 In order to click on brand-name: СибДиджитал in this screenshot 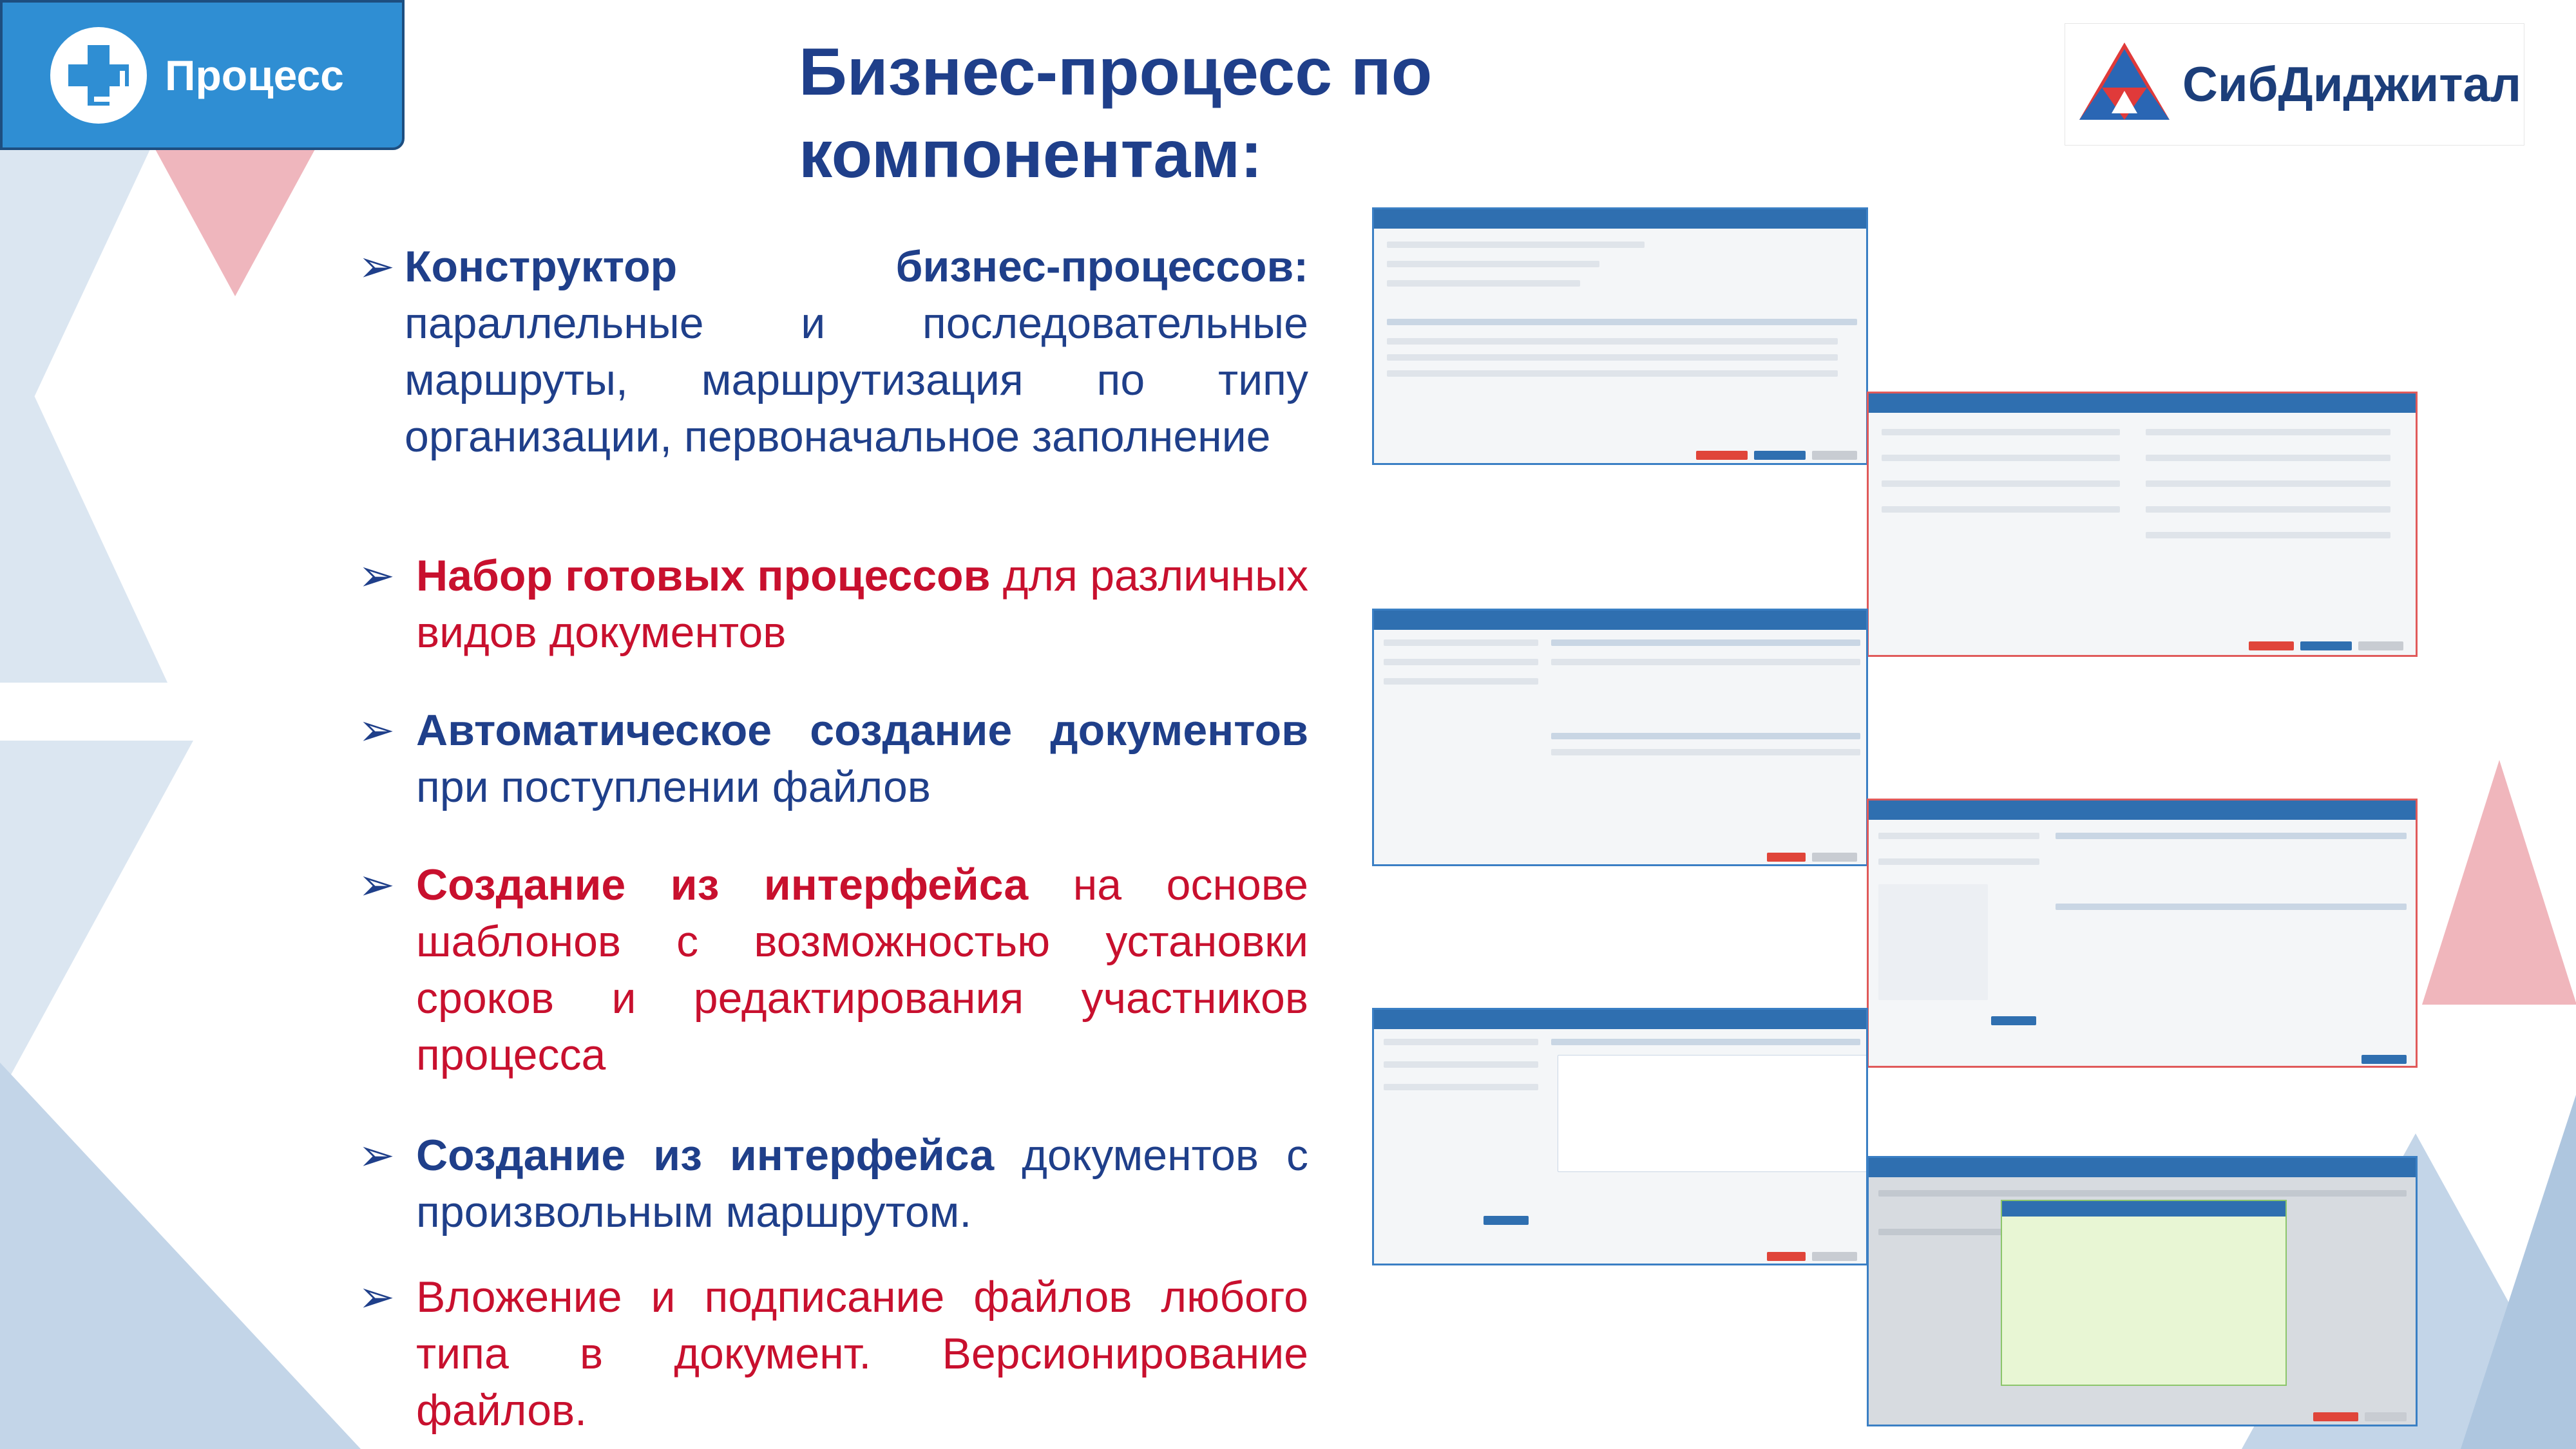, I will do `click(2352, 84)`.